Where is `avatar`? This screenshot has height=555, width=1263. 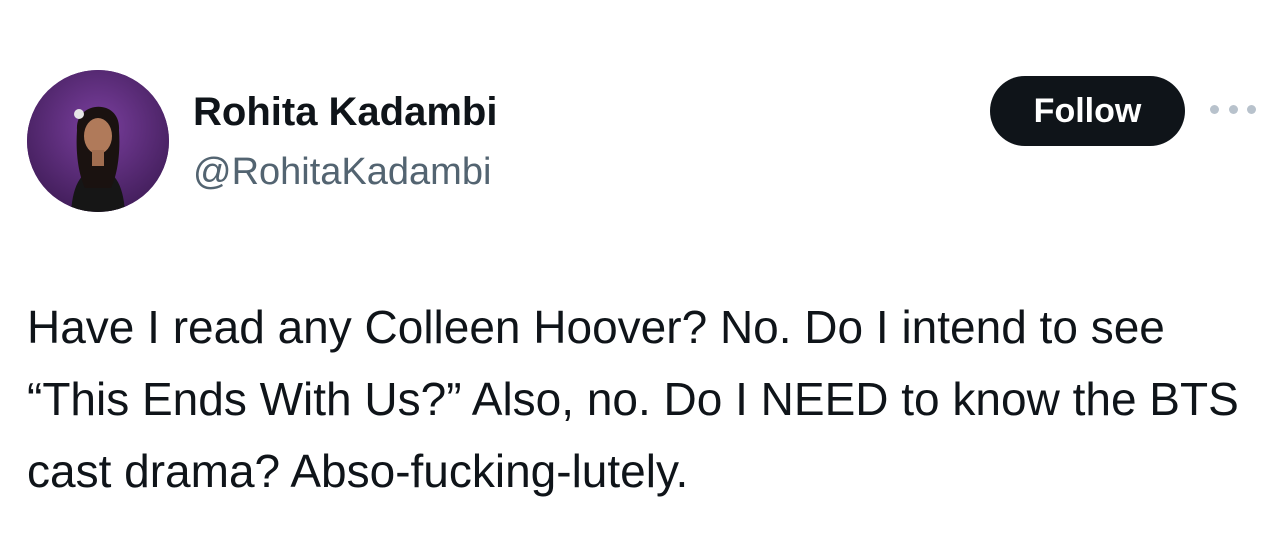 avatar is located at coordinates (98, 141).